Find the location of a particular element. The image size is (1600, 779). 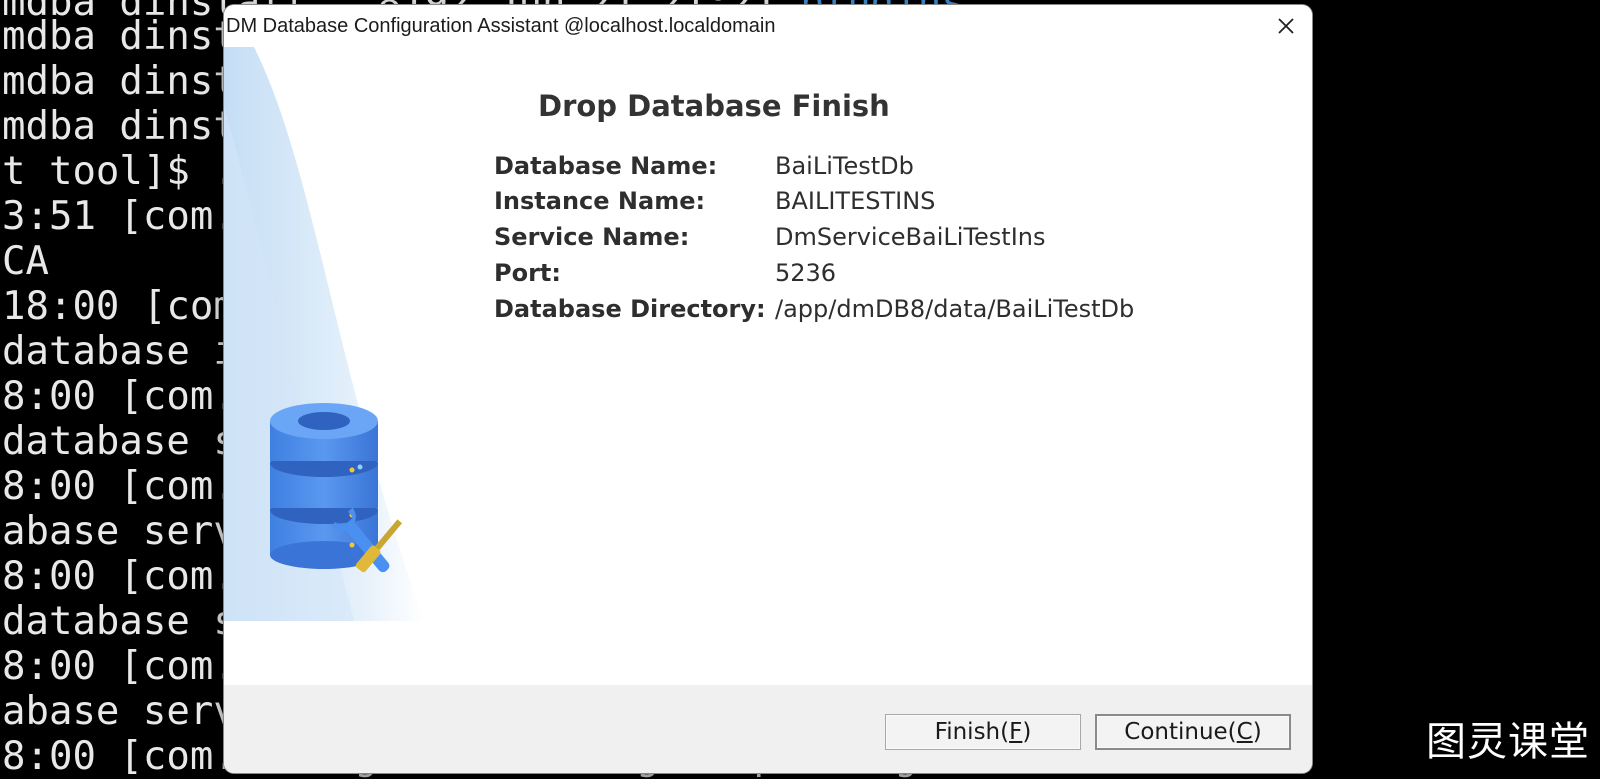

field-value: BaiLiTestDb is located at coordinates (844, 166).